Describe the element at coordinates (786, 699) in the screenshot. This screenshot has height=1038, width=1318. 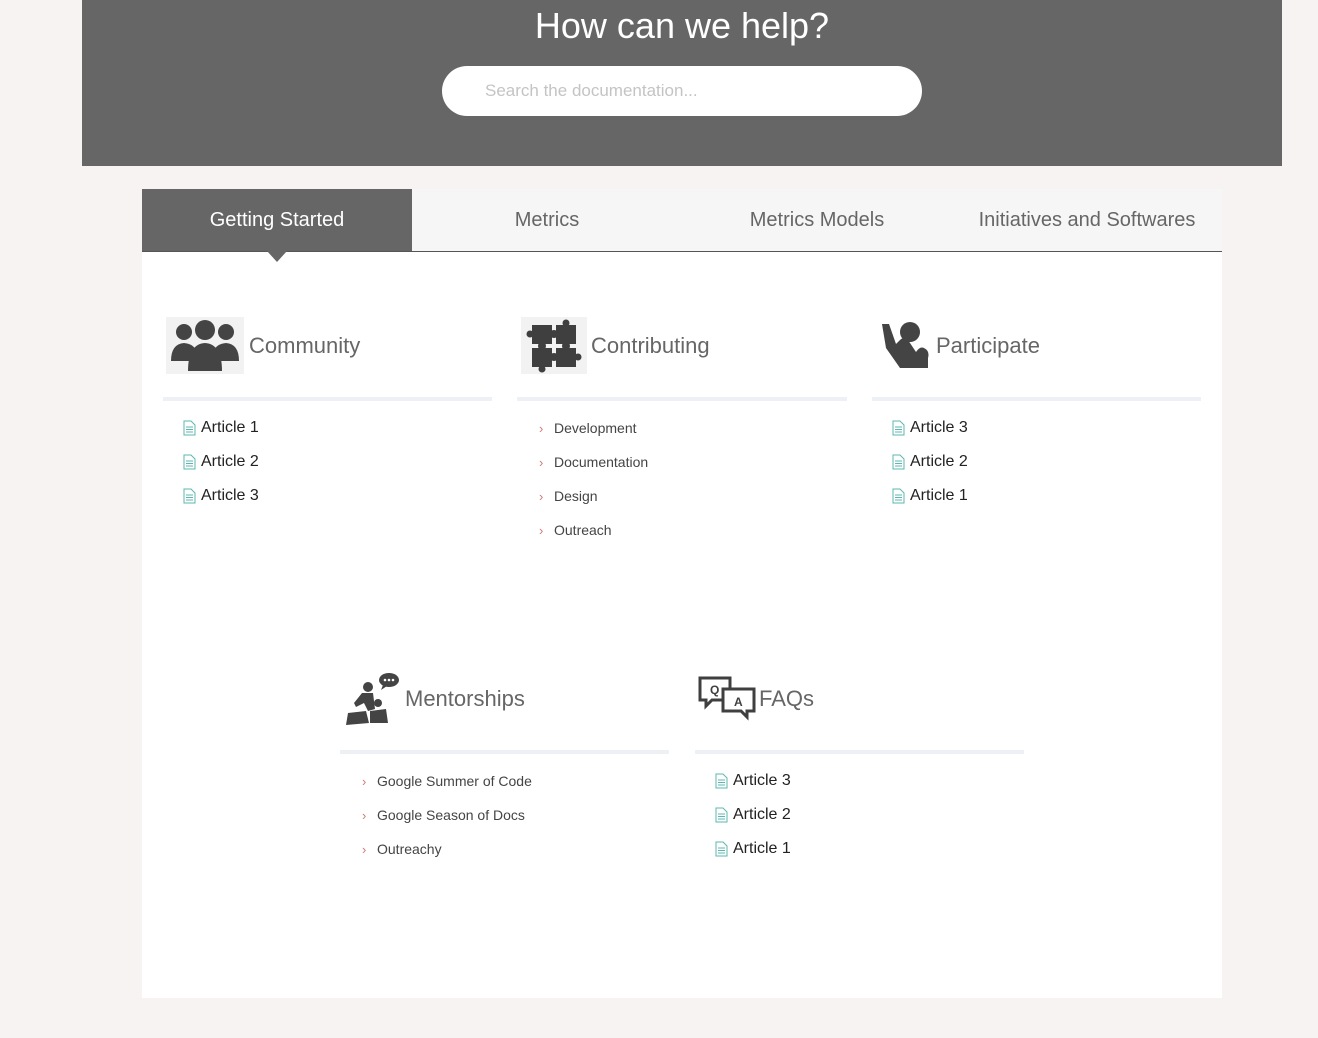
I see `category-title: FAQs` at that location.